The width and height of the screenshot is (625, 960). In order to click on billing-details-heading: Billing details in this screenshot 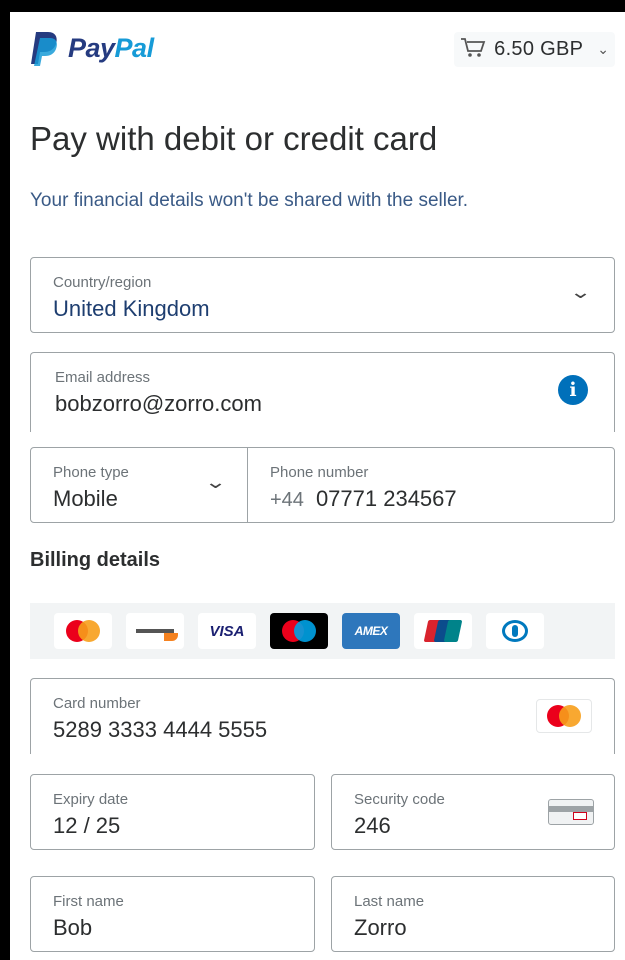, I will do `click(95, 560)`.